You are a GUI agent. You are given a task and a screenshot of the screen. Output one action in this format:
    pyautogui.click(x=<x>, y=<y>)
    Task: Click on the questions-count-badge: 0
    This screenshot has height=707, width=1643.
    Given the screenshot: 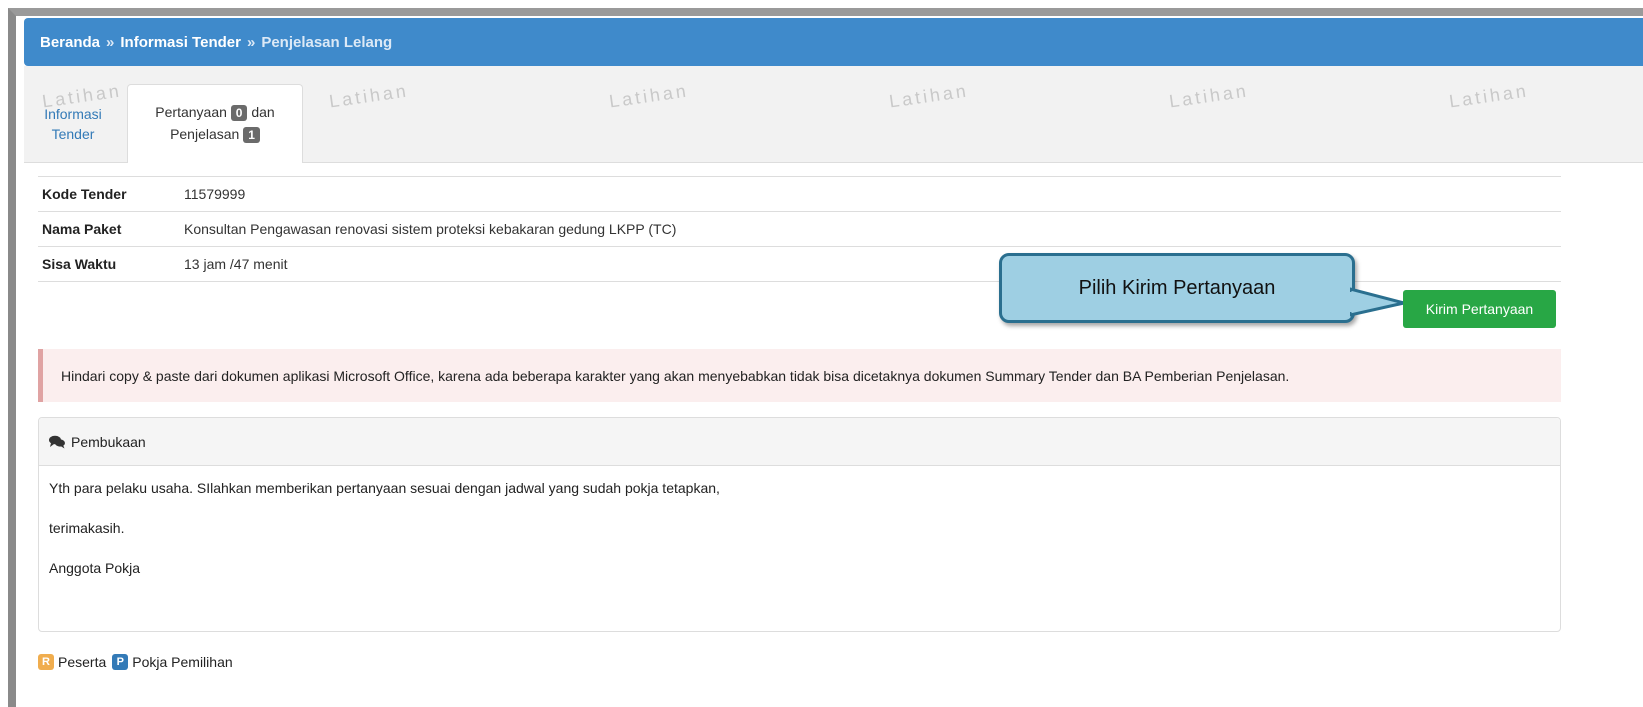 What is the action you would take?
    pyautogui.click(x=239, y=113)
    